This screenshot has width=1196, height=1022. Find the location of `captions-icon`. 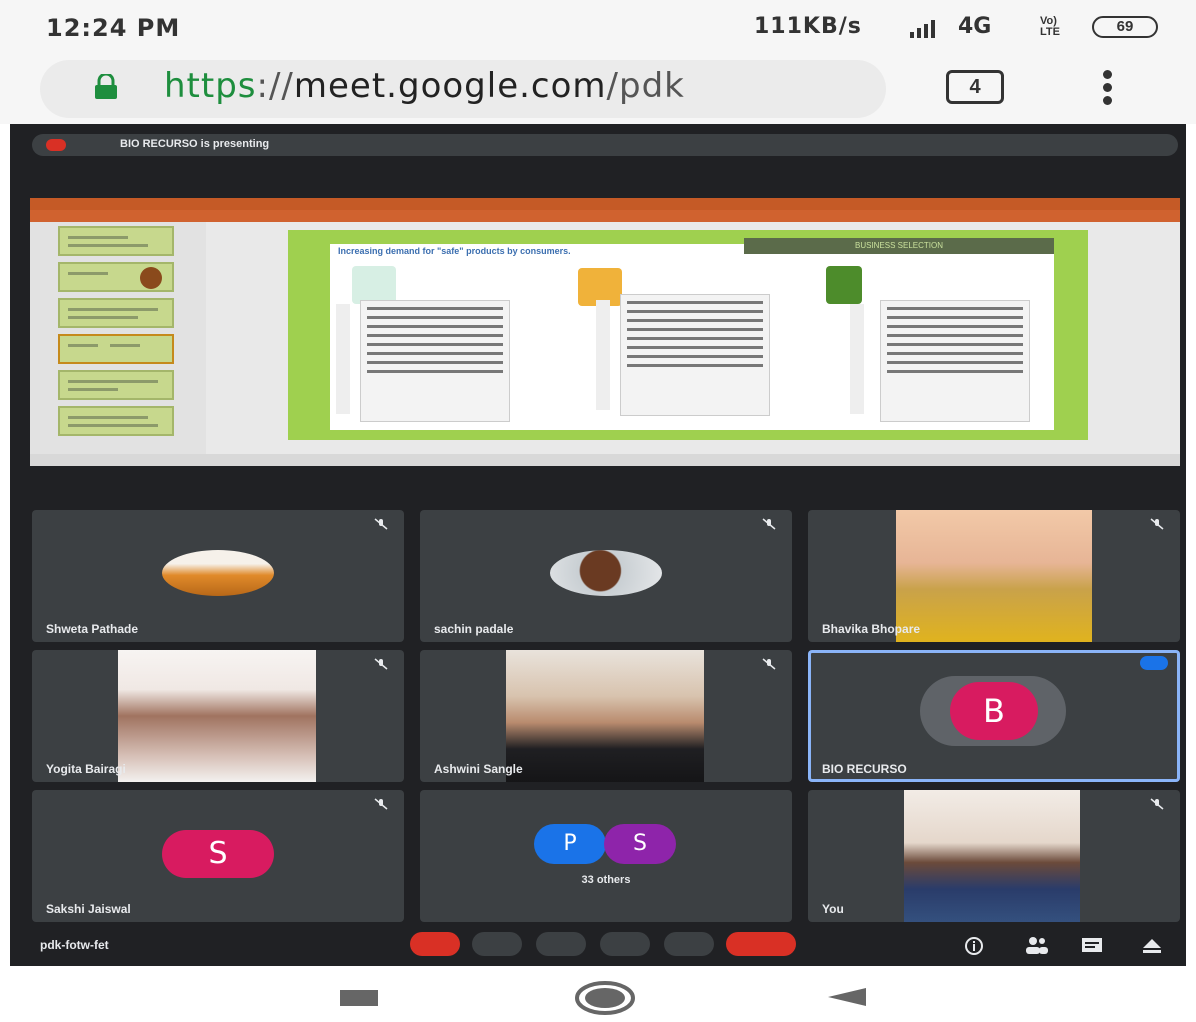

captions-icon is located at coordinates (561, 944).